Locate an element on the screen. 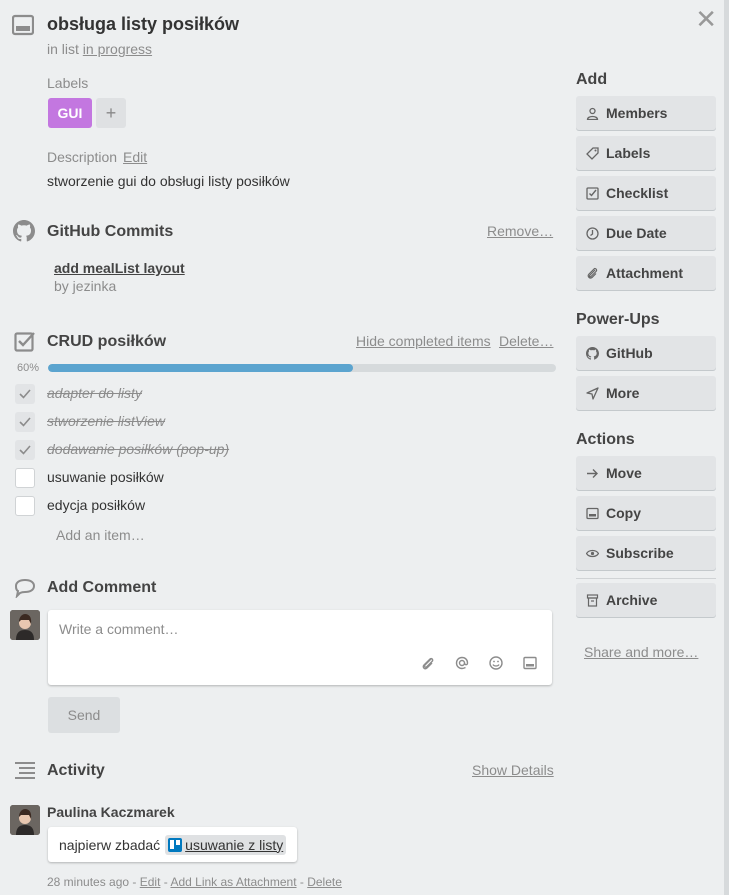 The width and height of the screenshot is (729, 895). close-icon: ✕ is located at coordinates (706, 19).